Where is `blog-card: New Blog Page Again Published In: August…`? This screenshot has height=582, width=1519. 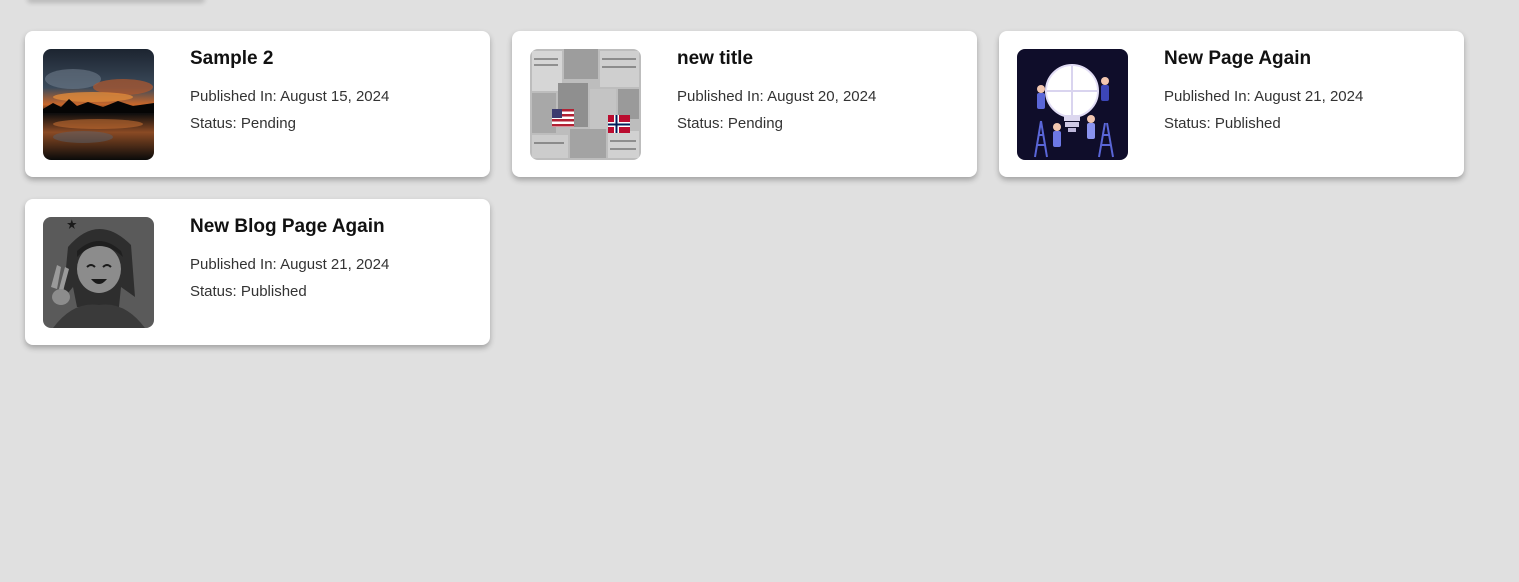
blog-card: New Blog Page Again Published In: August… is located at coordinates (257, 272).